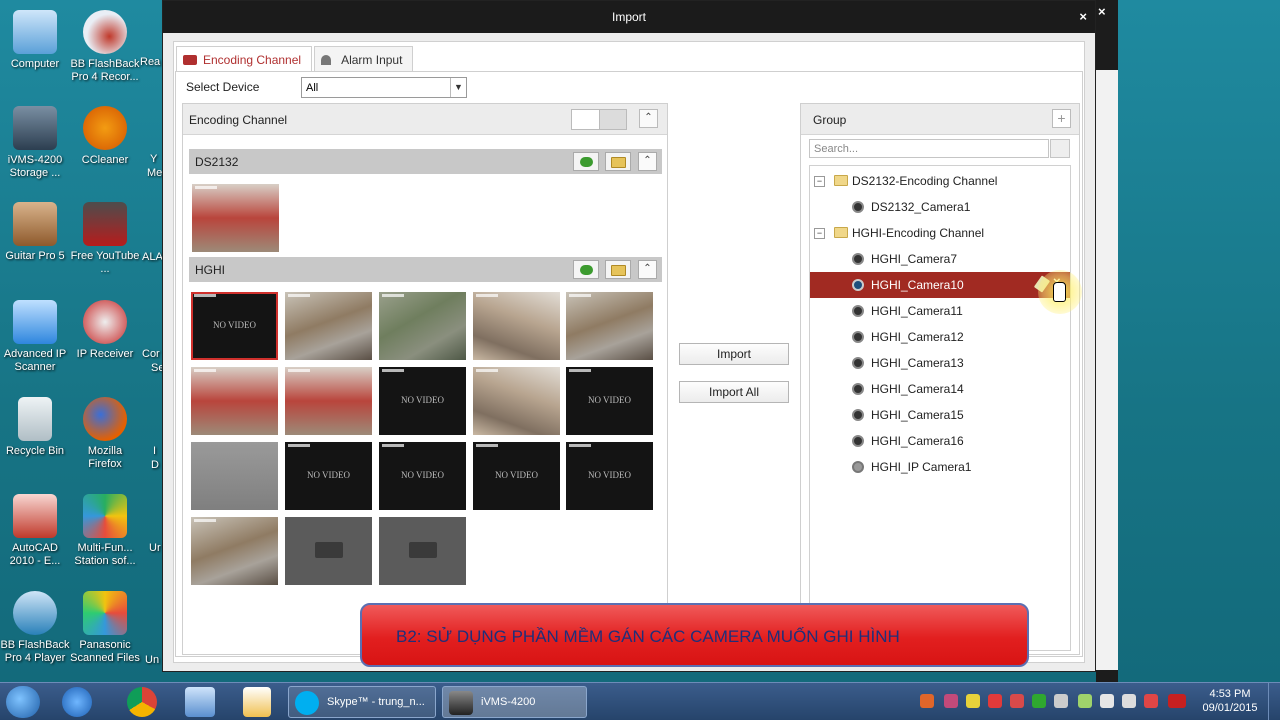 The image size is (1280, 720). I want to click on grid-view-icon, so click(612, 119).